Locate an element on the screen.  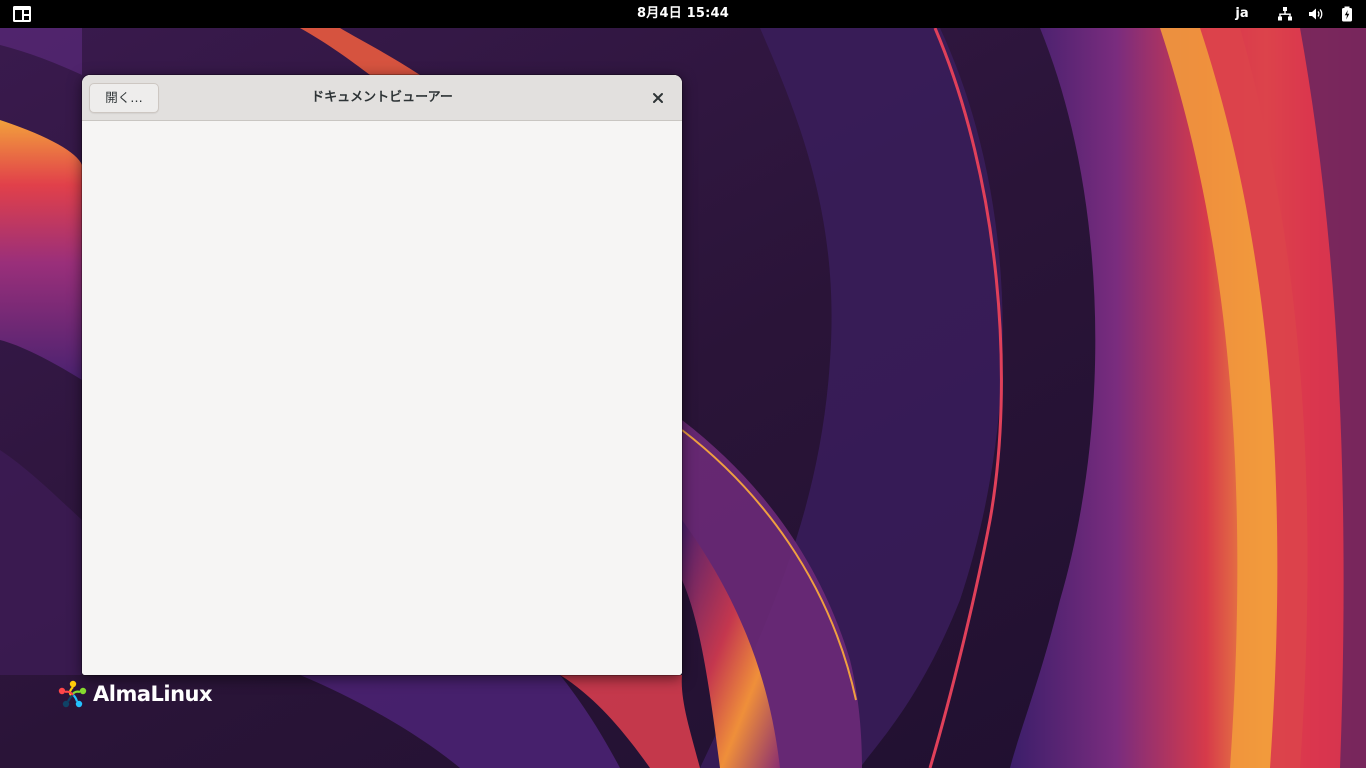
network-wired-icon is located at coordinates (1285, 14).